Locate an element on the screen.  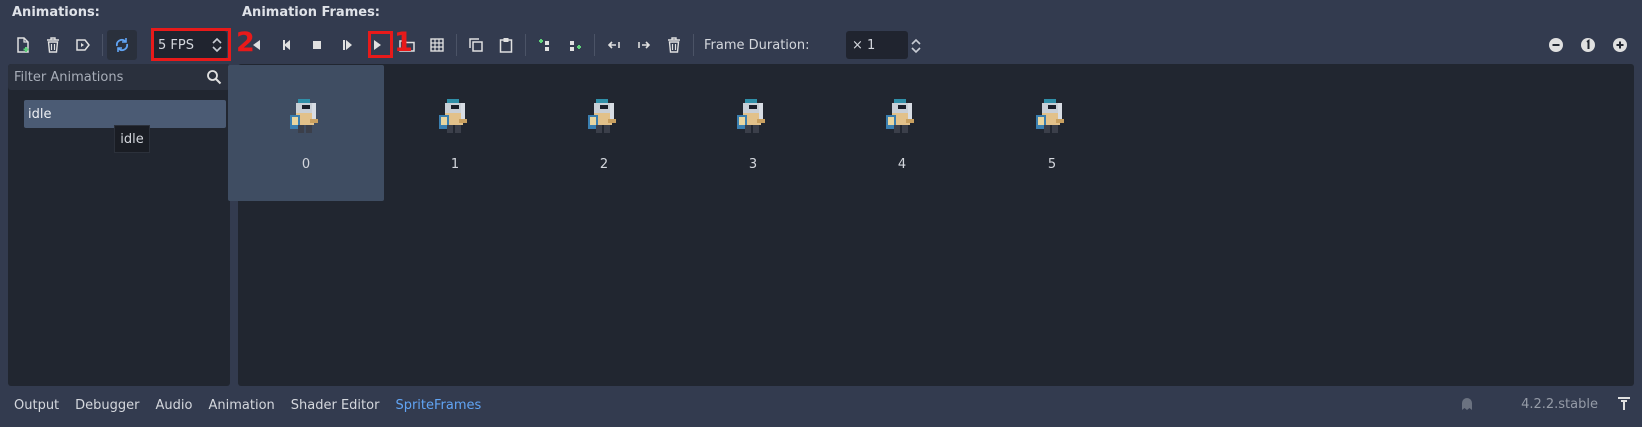
play-button is located at coordinates (377, 45).